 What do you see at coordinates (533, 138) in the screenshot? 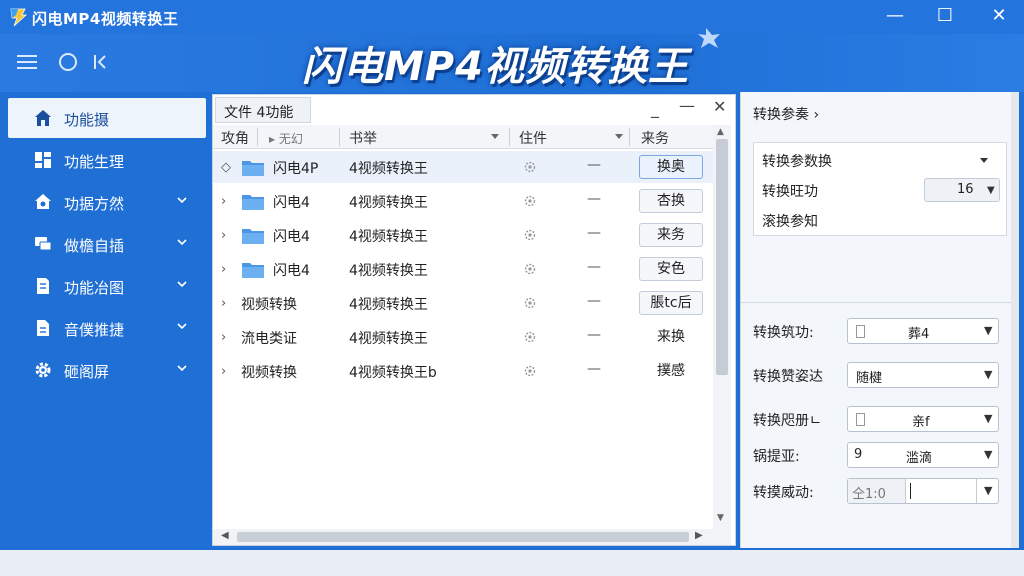
I see `column-header-3: 住件` at bounding box center [533, 138].